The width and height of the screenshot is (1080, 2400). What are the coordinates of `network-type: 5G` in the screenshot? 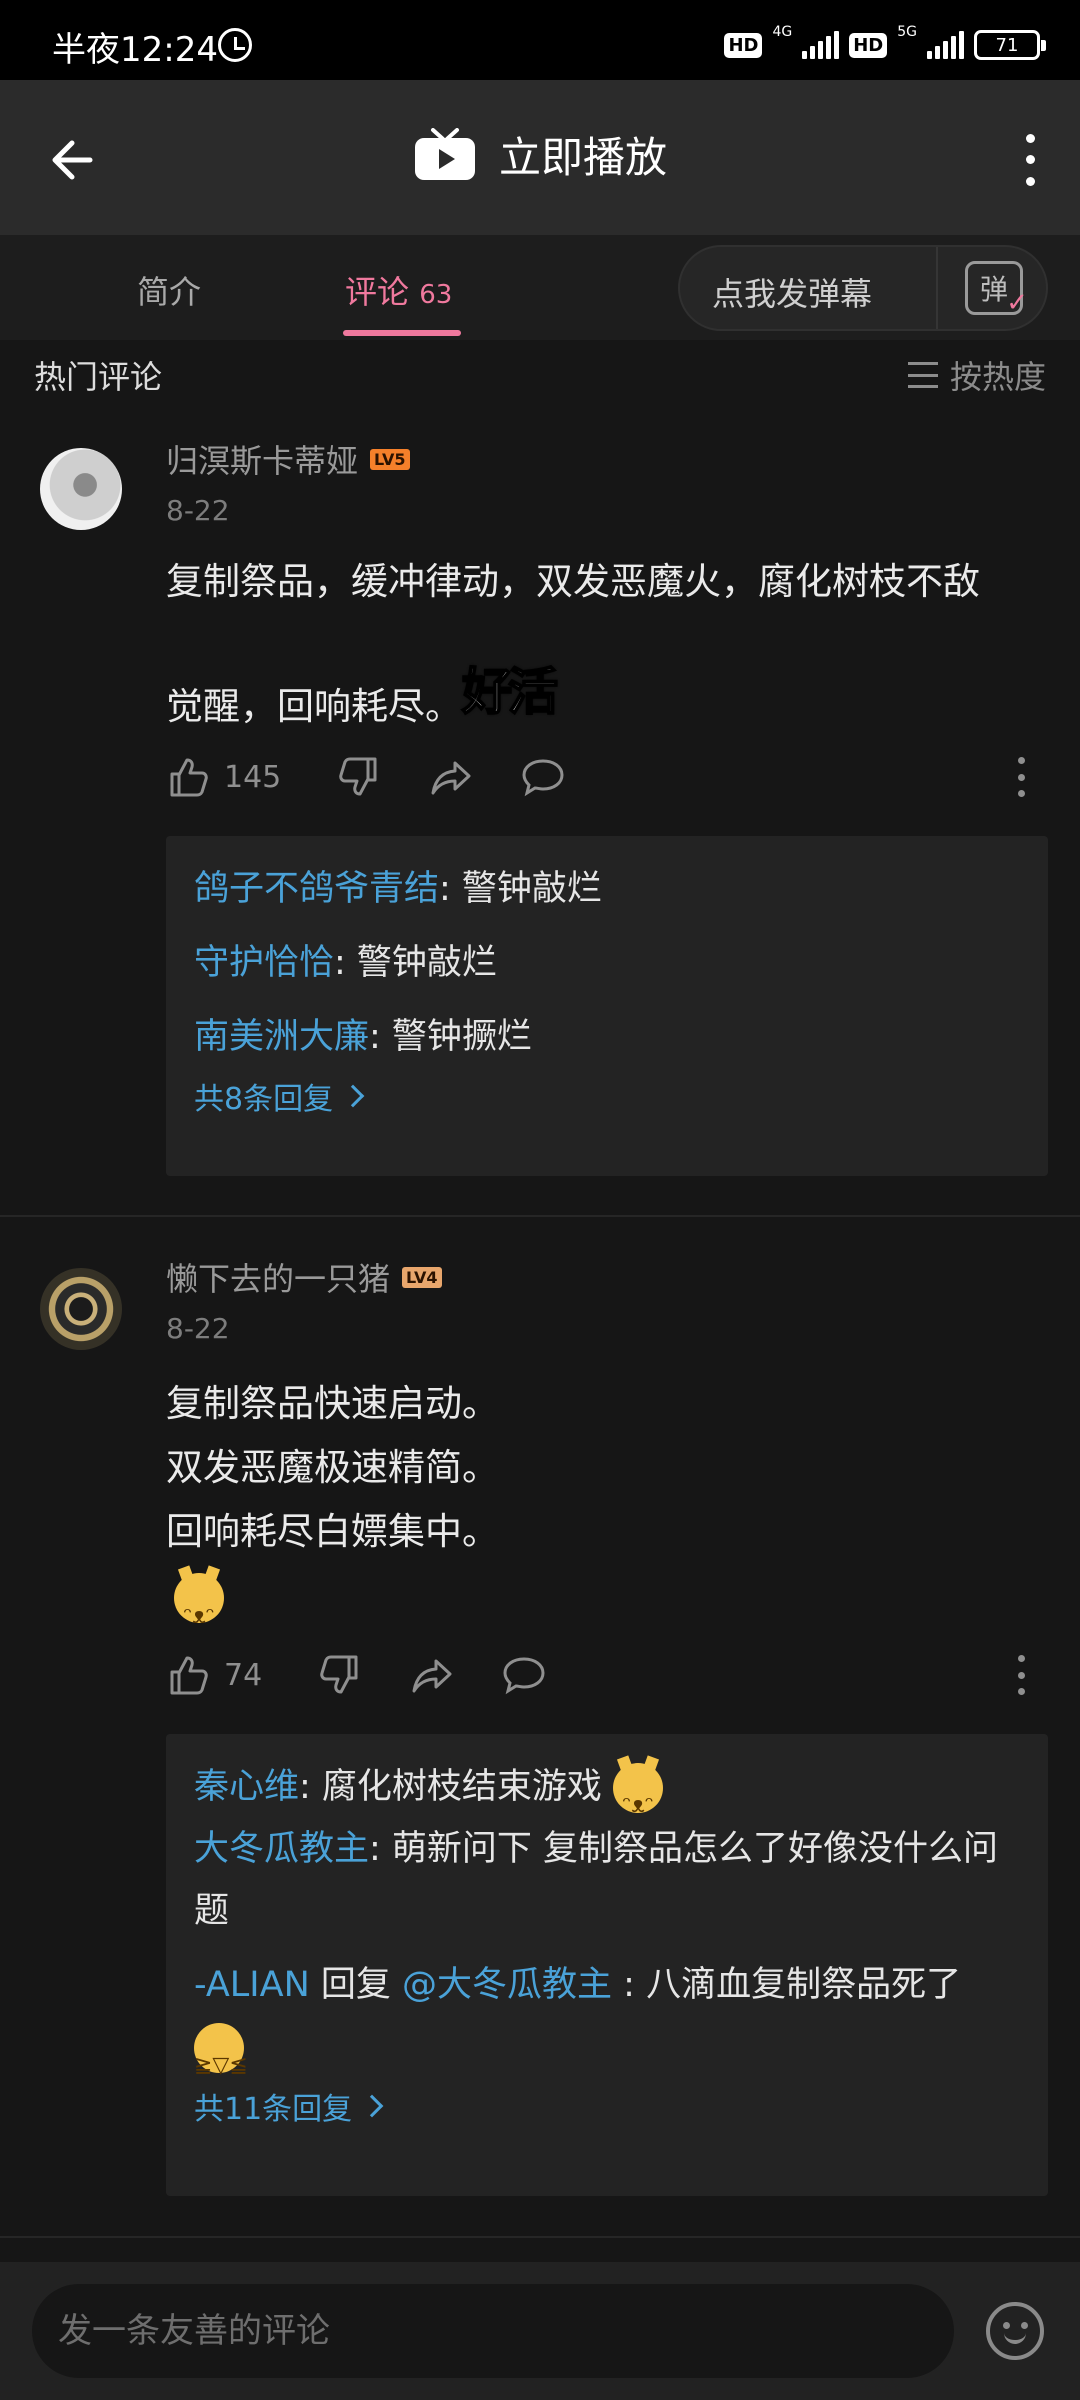 It's located at (907, 32).